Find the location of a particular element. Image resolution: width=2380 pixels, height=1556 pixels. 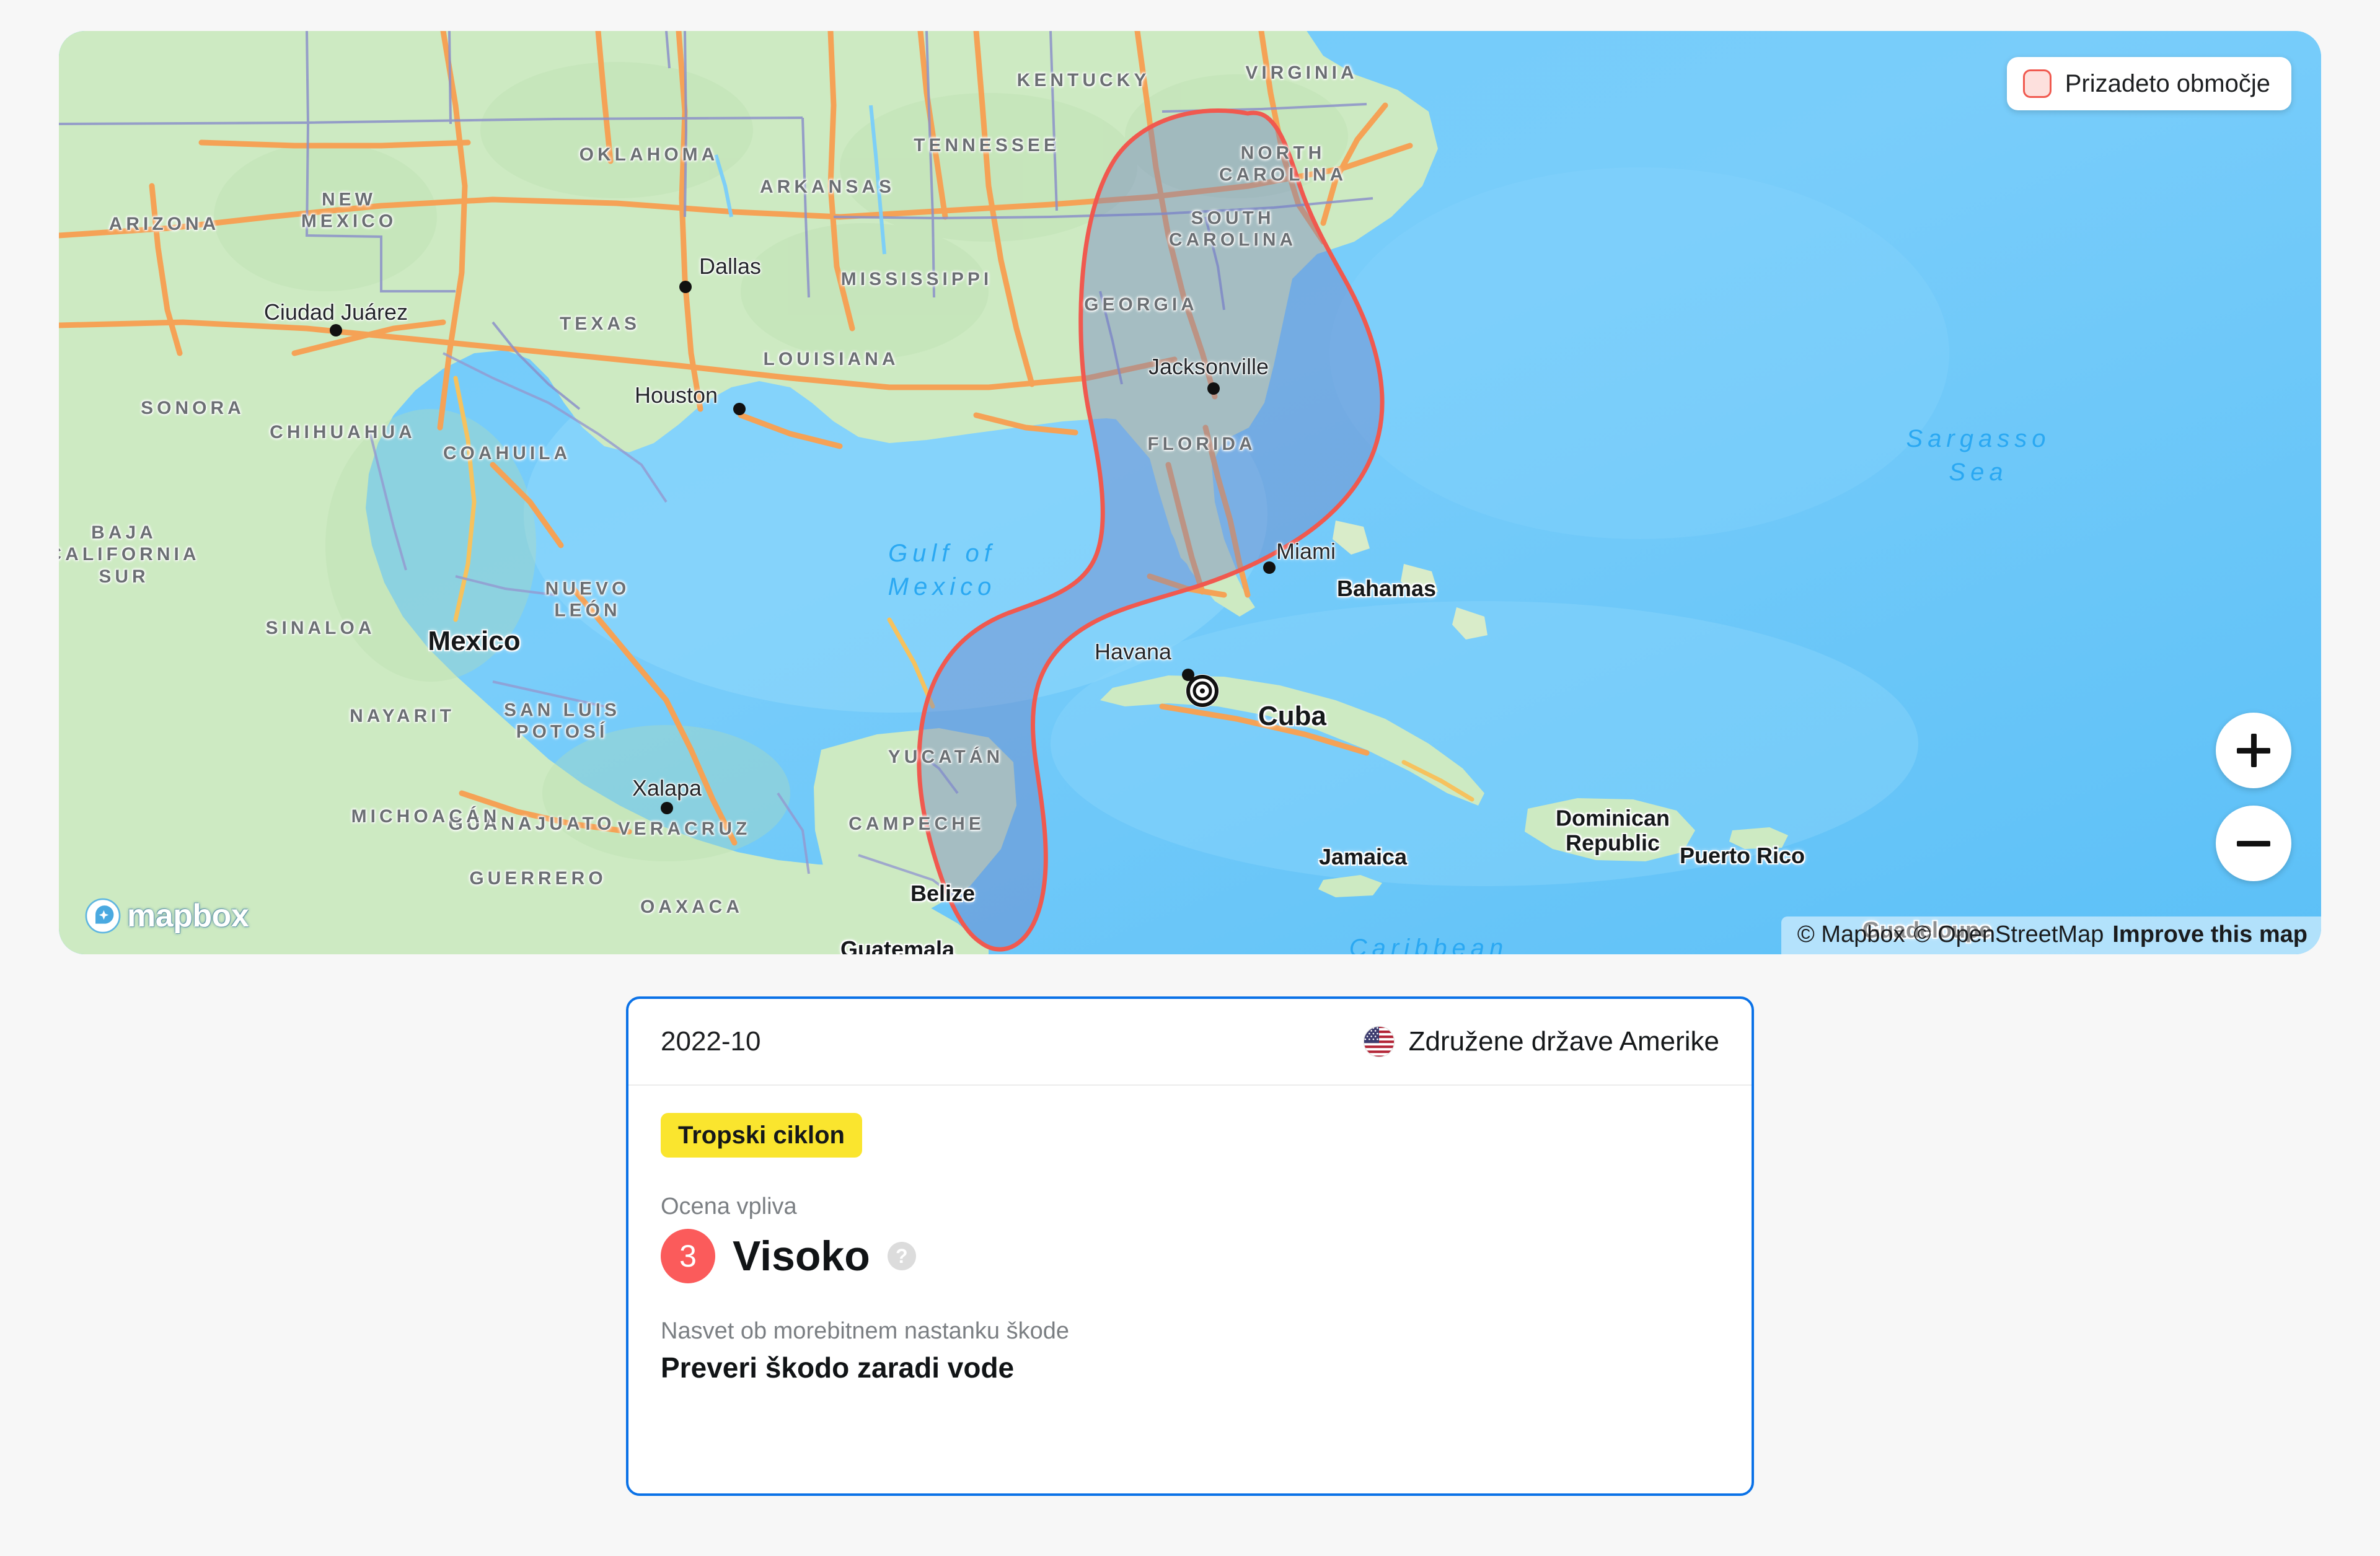

mapbox-logo: mapbox is located at coordinates (167, 915).